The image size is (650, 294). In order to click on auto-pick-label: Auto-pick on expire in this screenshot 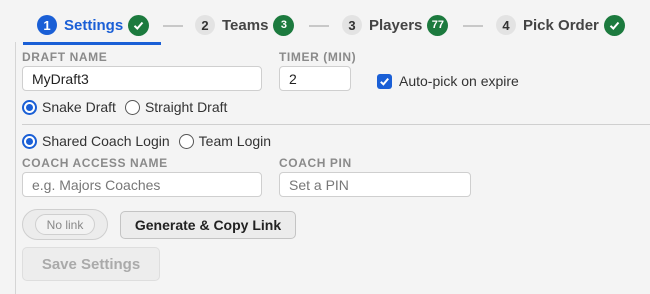, I will do `click(459, 81)`.